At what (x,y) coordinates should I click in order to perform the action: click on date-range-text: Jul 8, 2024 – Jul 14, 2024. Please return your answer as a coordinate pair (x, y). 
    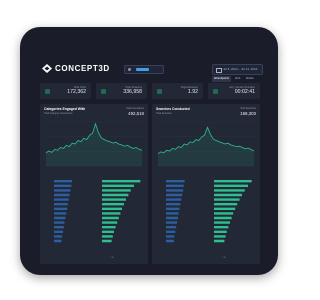
    Looking at the image, I should click on (240, 69).